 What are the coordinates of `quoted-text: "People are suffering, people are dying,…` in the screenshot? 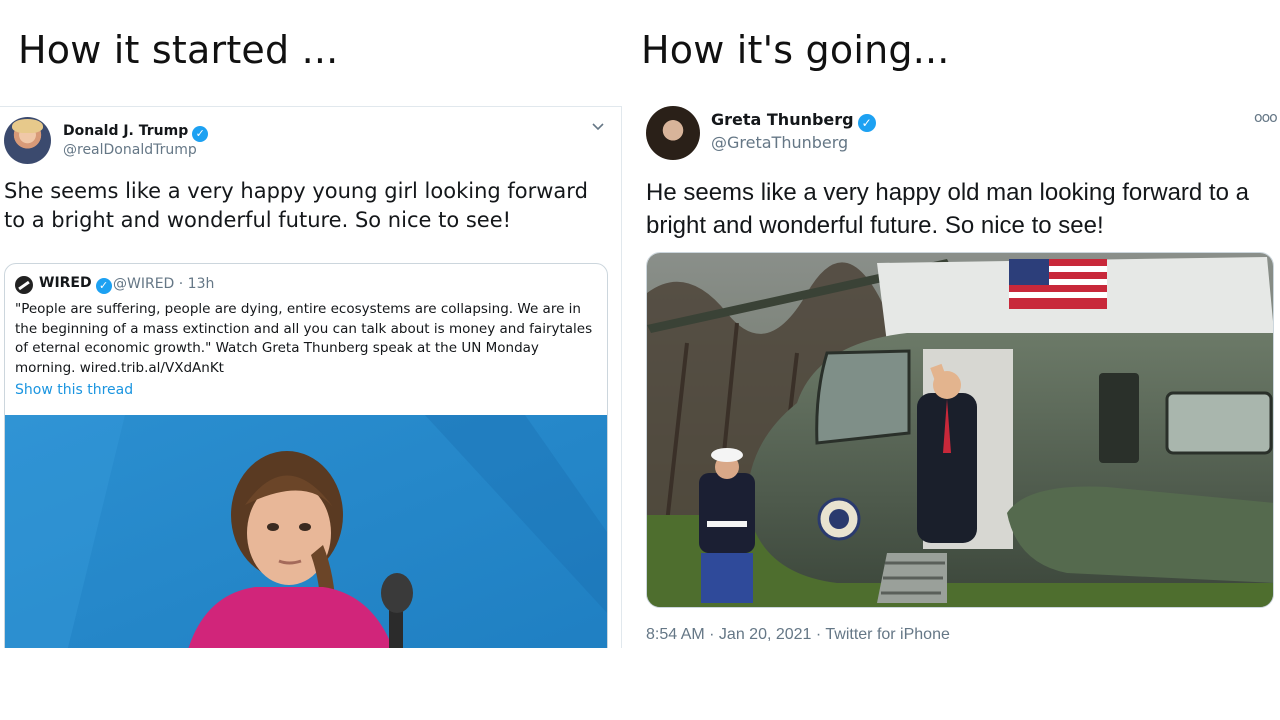 It's located at (304, 338).